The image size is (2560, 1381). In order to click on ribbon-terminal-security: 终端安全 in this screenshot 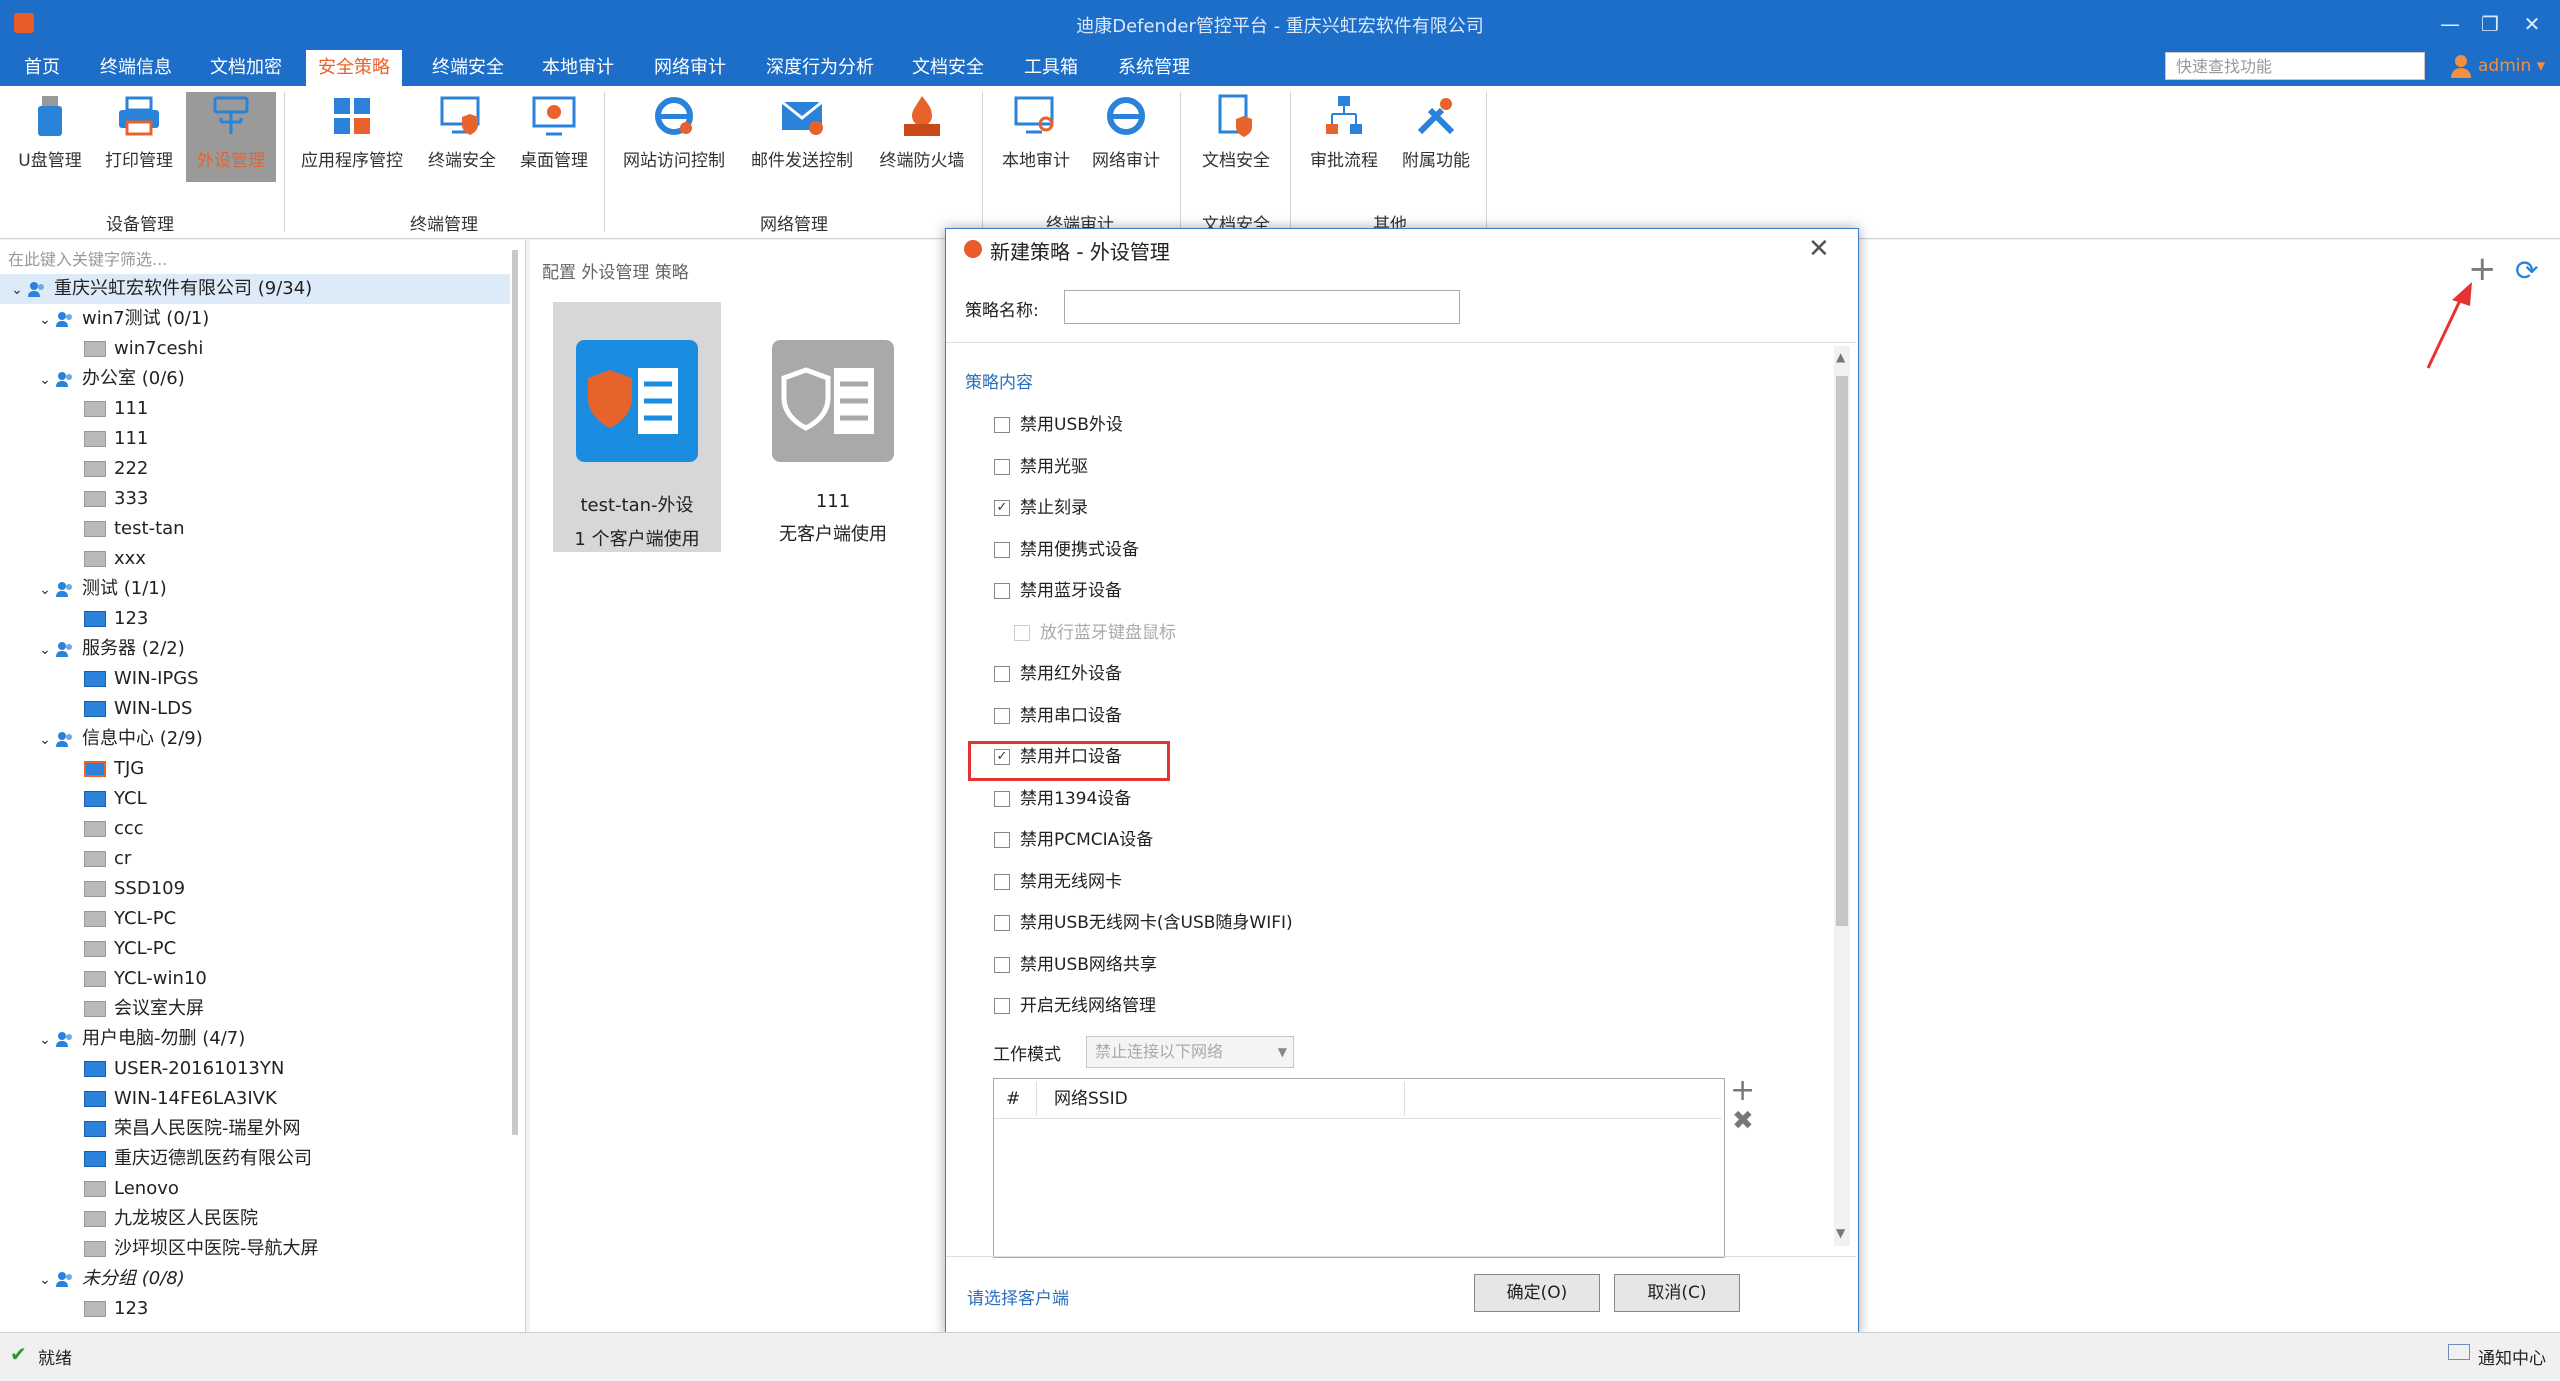, I will do `click(462, 137)`.